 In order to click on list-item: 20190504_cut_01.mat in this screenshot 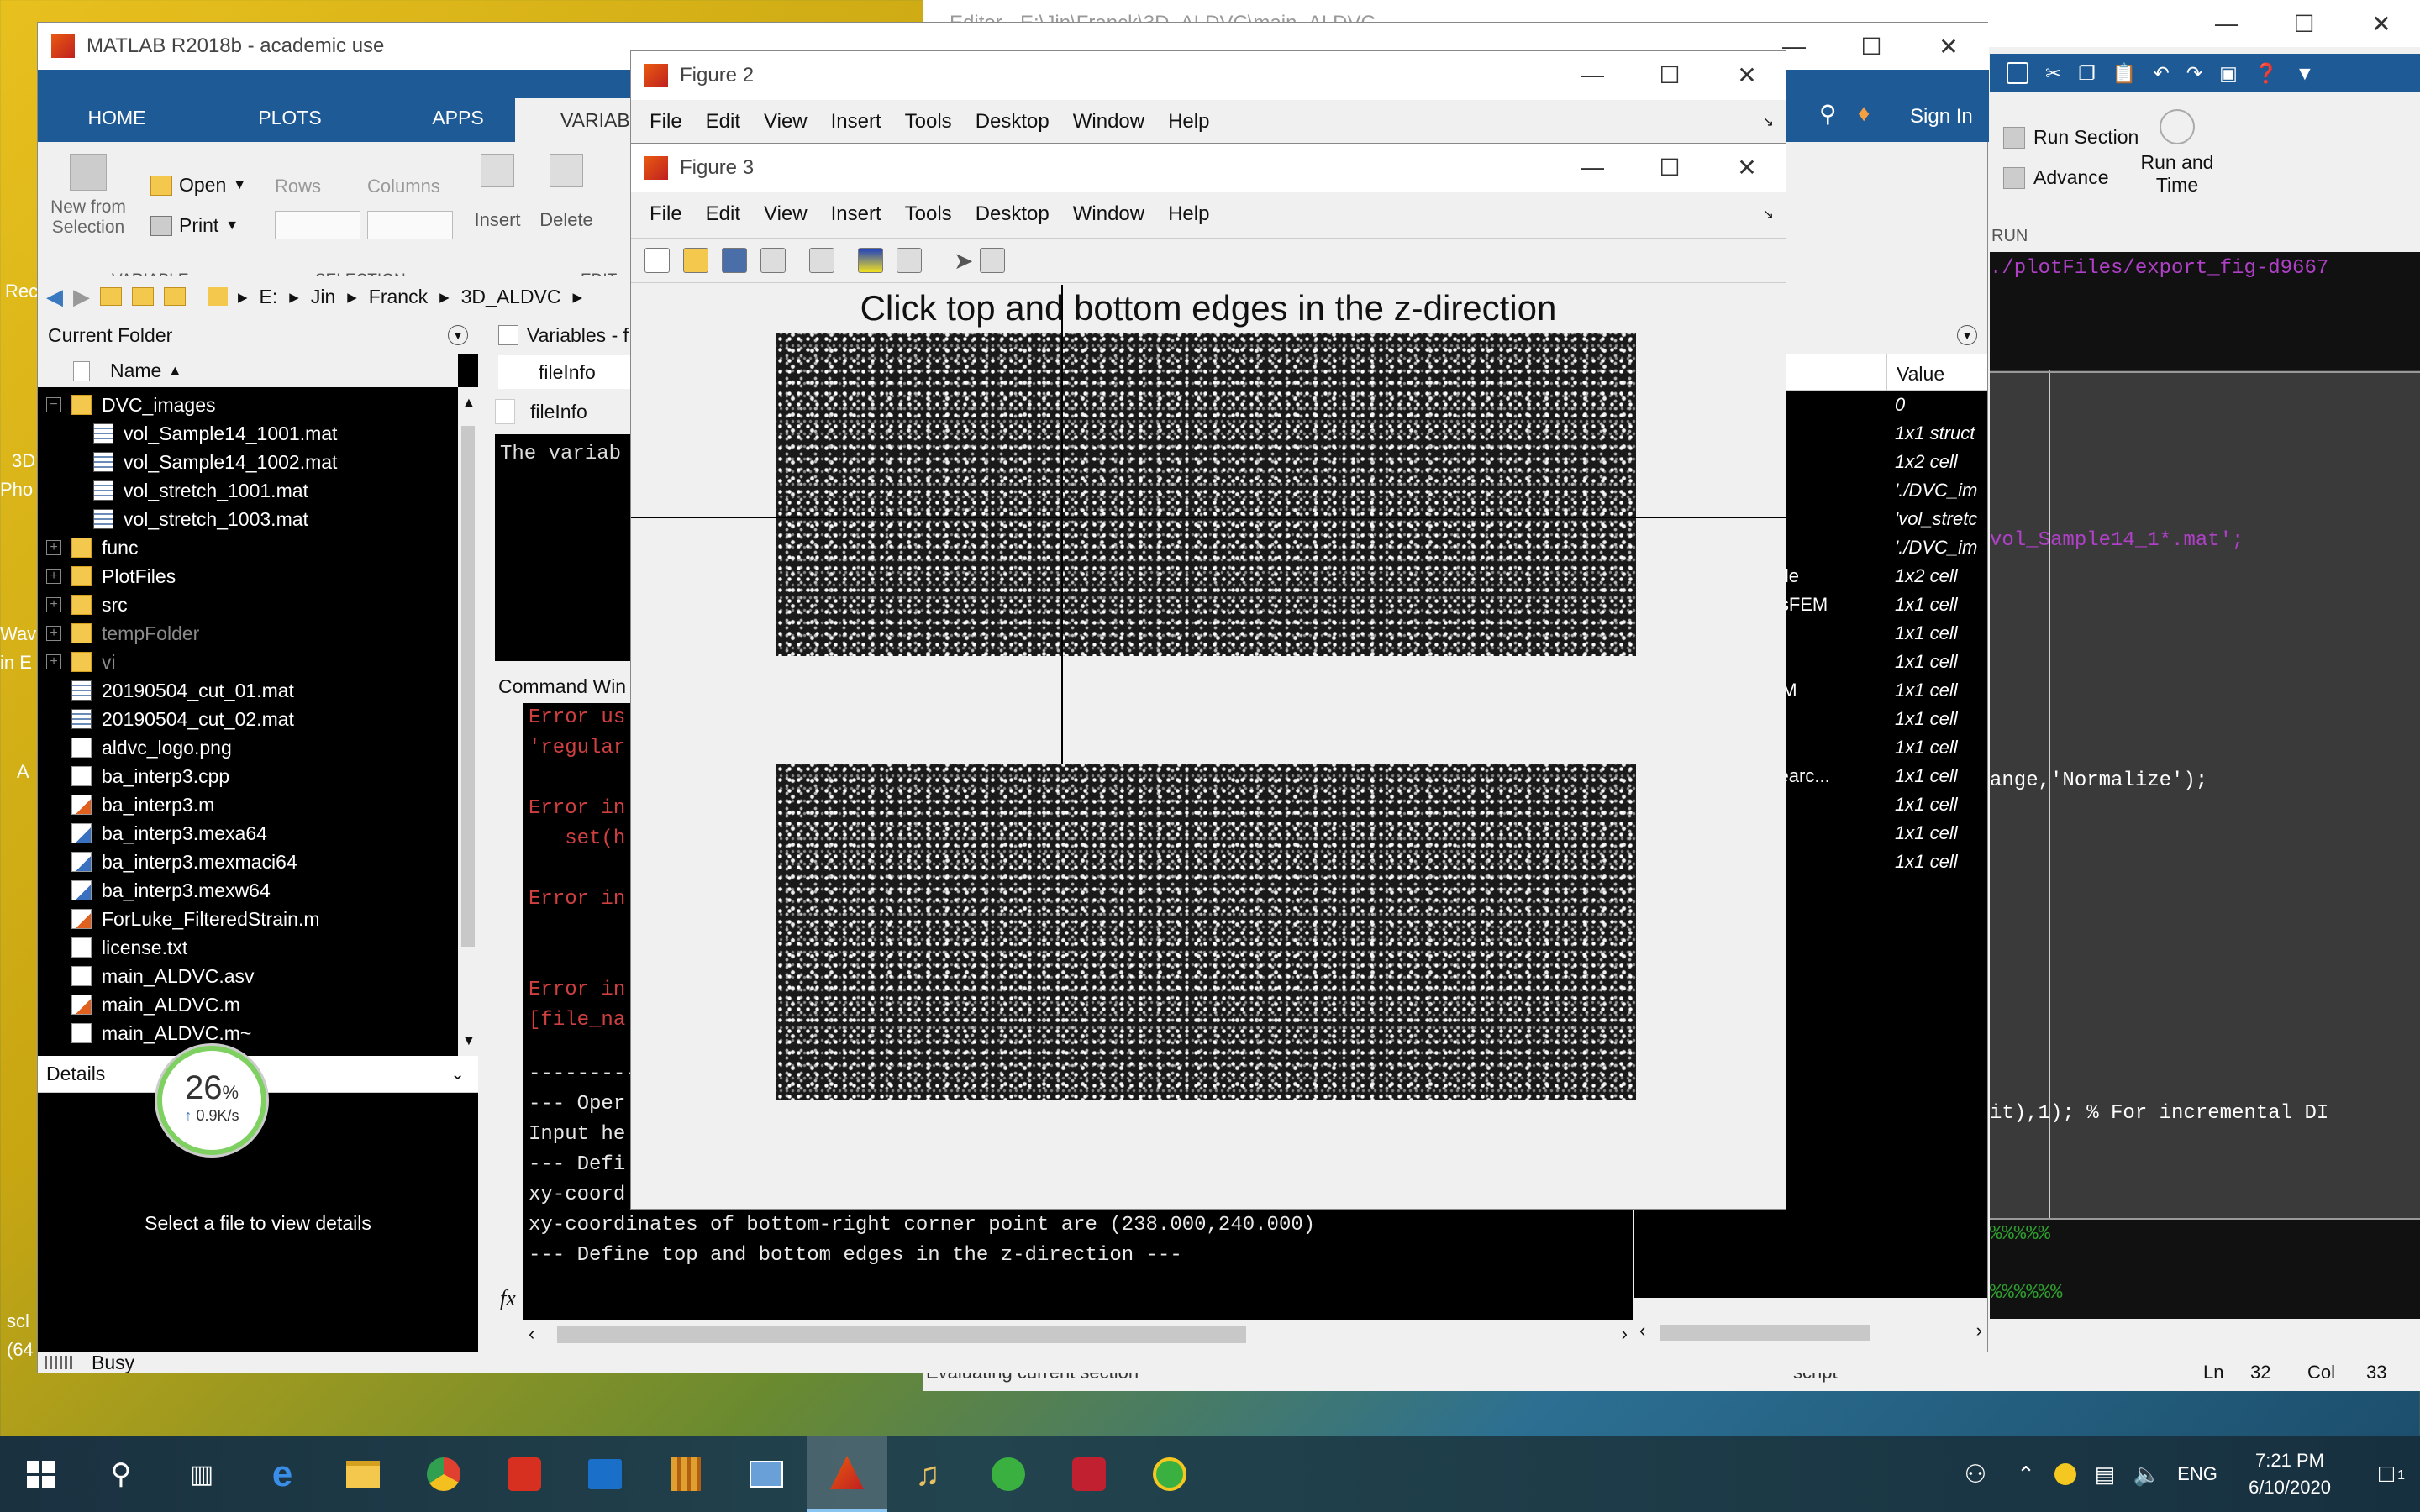, I will do `click(247, 690)`.